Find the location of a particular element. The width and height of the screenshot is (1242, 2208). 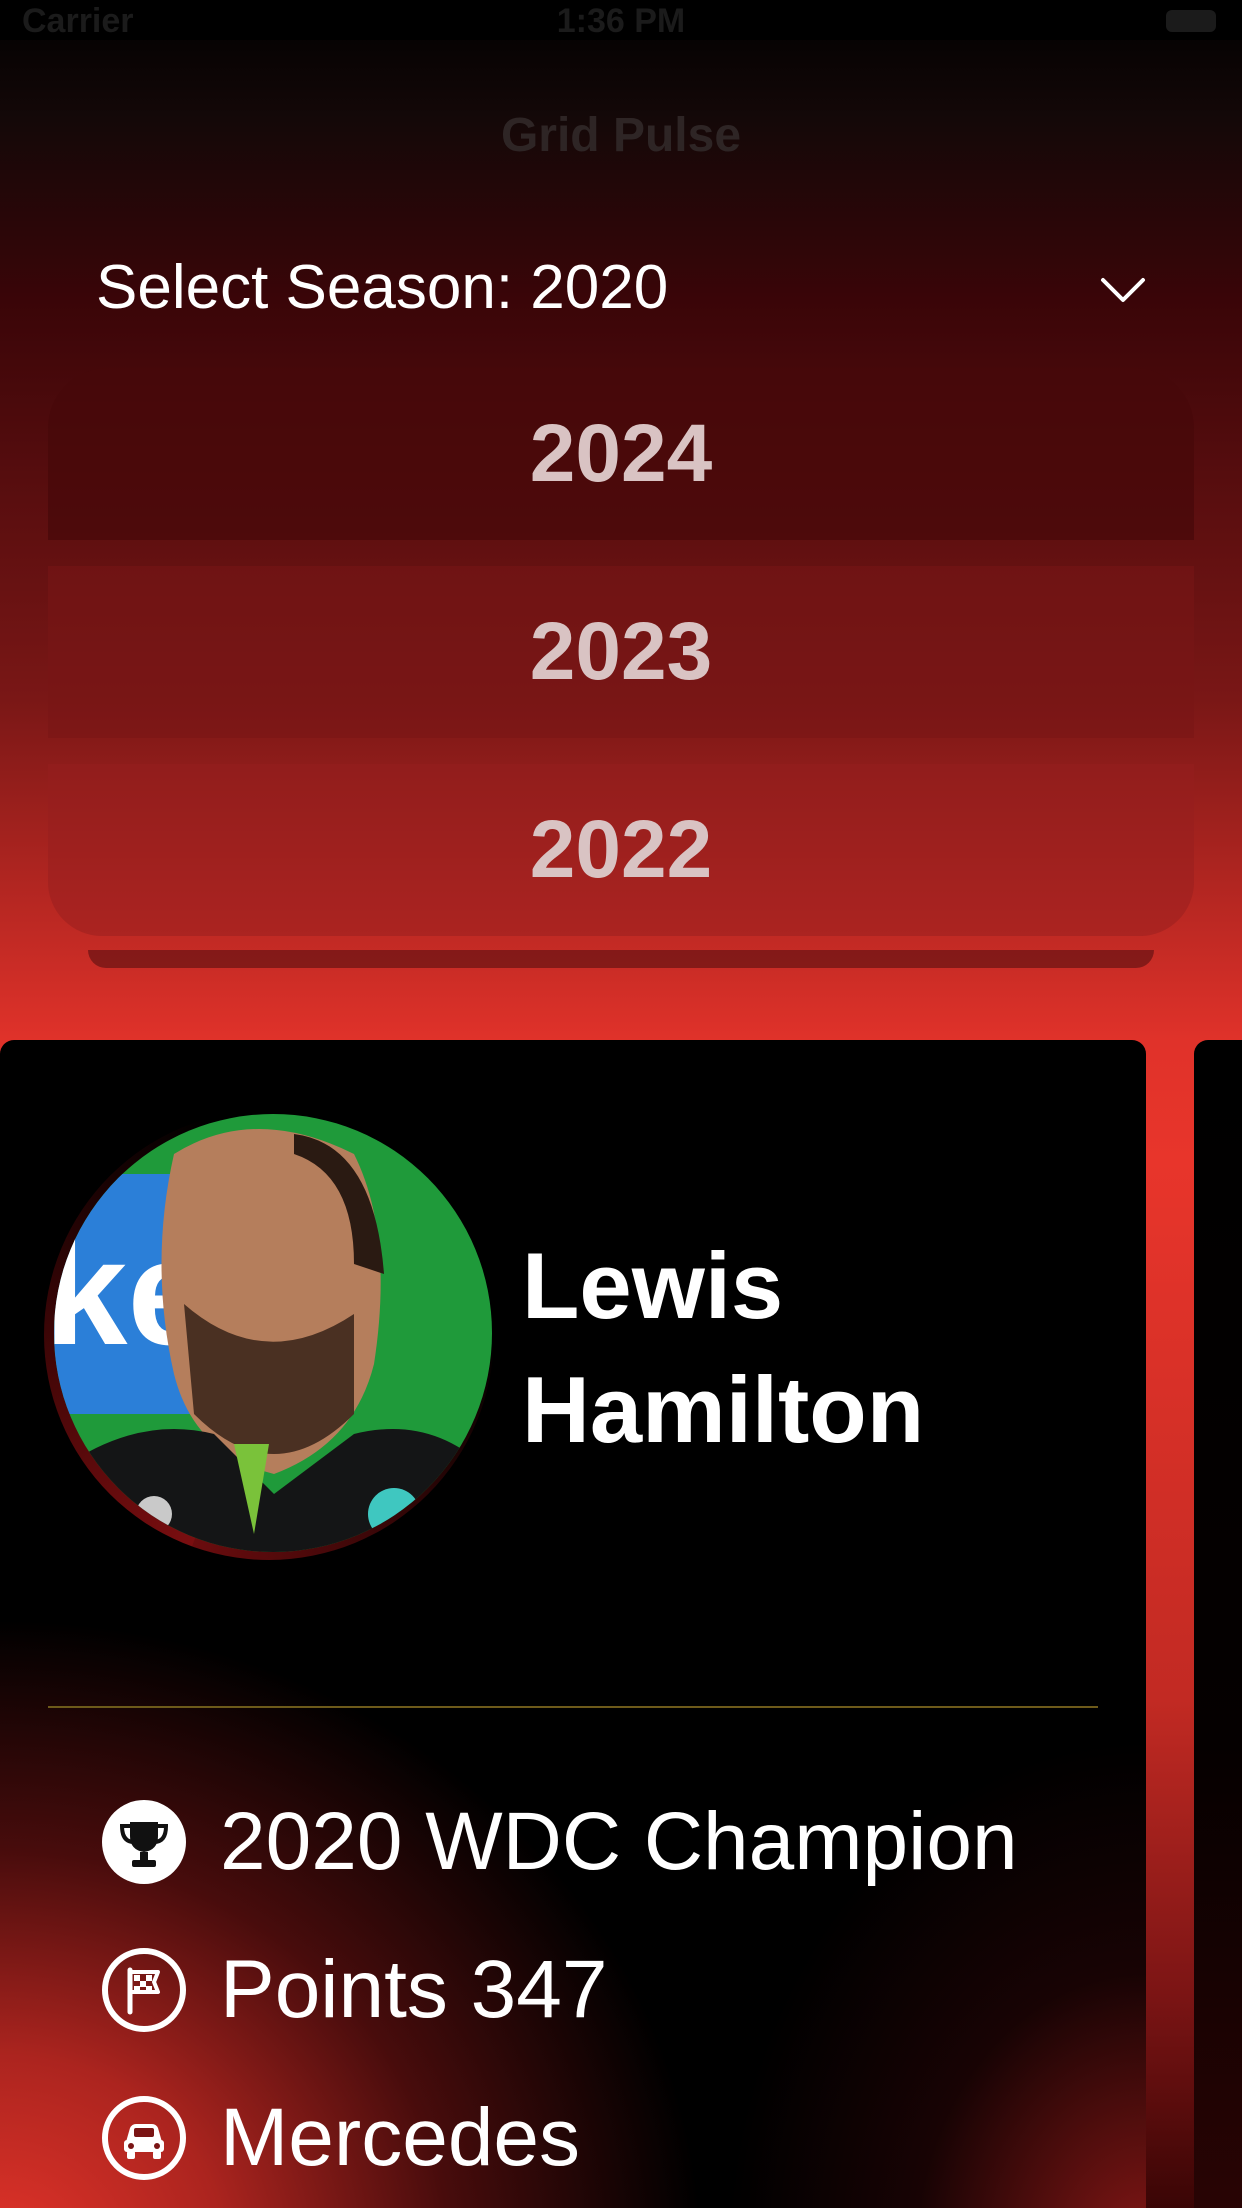

season-option-2022: 2022 is located at coordinates (621, 850).